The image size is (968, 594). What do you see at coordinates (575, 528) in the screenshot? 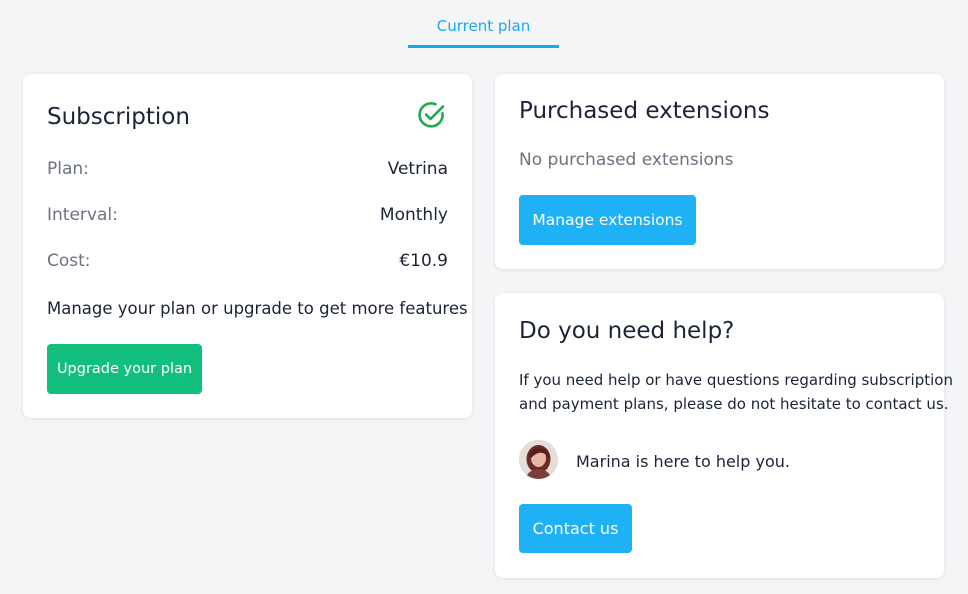
I see `contact-us-button: Contact us` at bounding box center [575, 528].